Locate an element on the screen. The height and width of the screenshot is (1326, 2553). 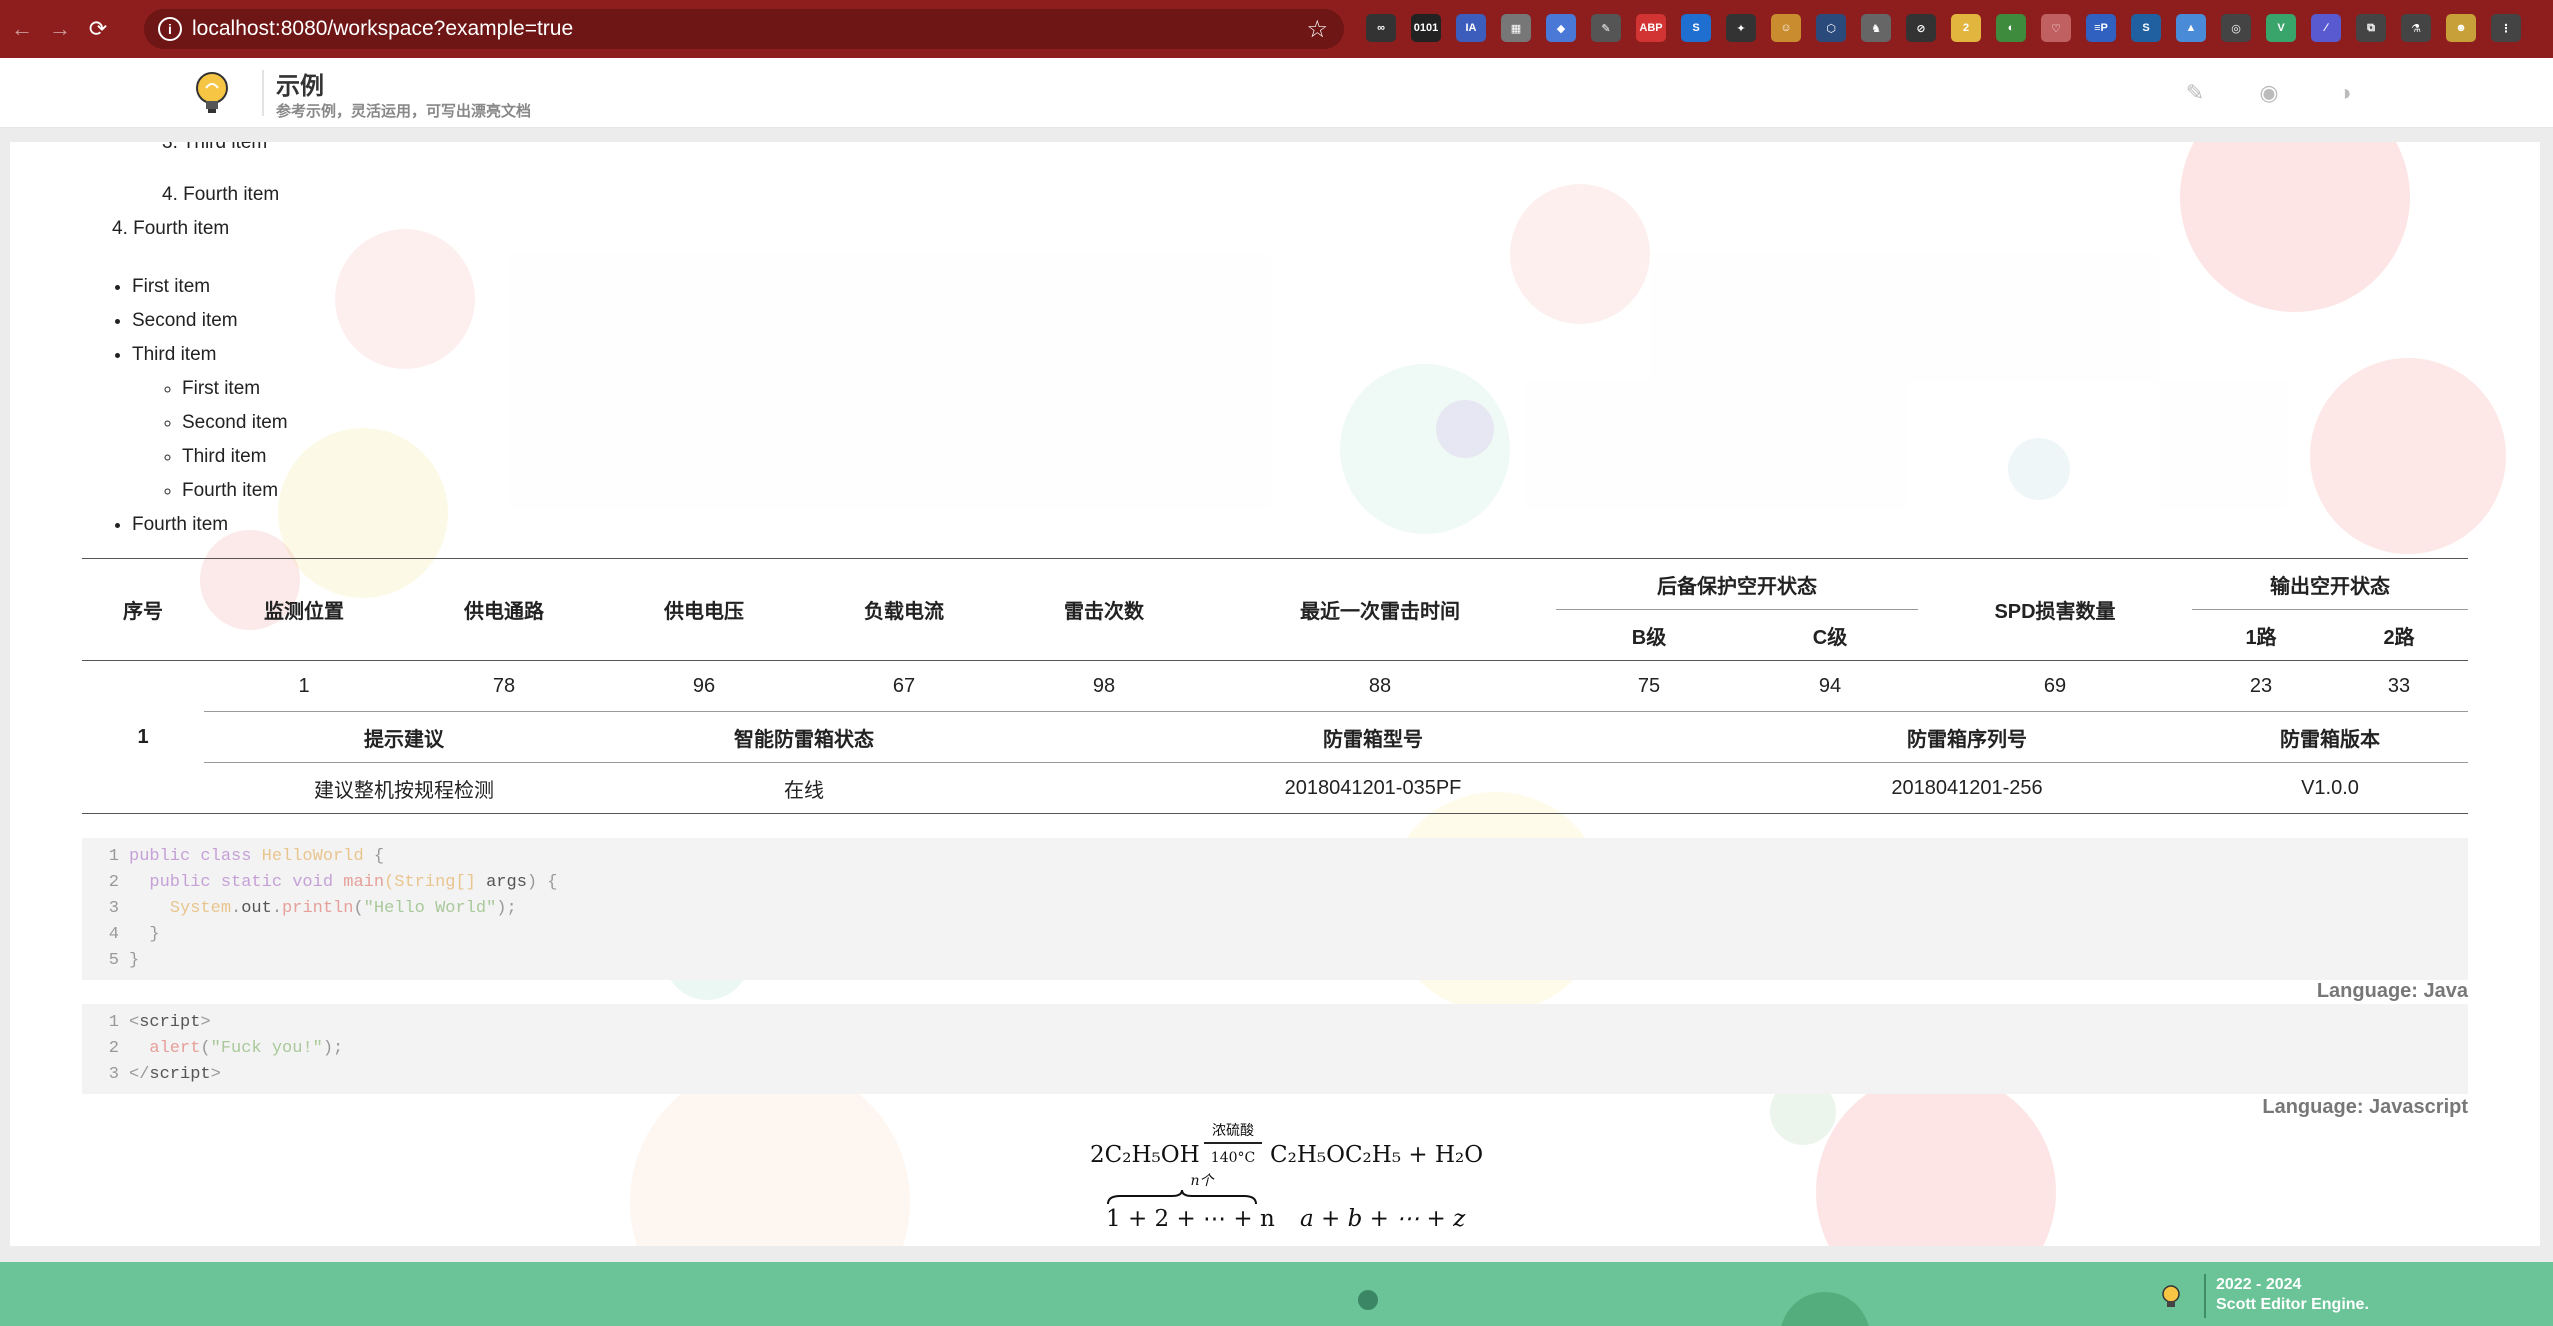
code-token: . is located at coordinates (236, 908).